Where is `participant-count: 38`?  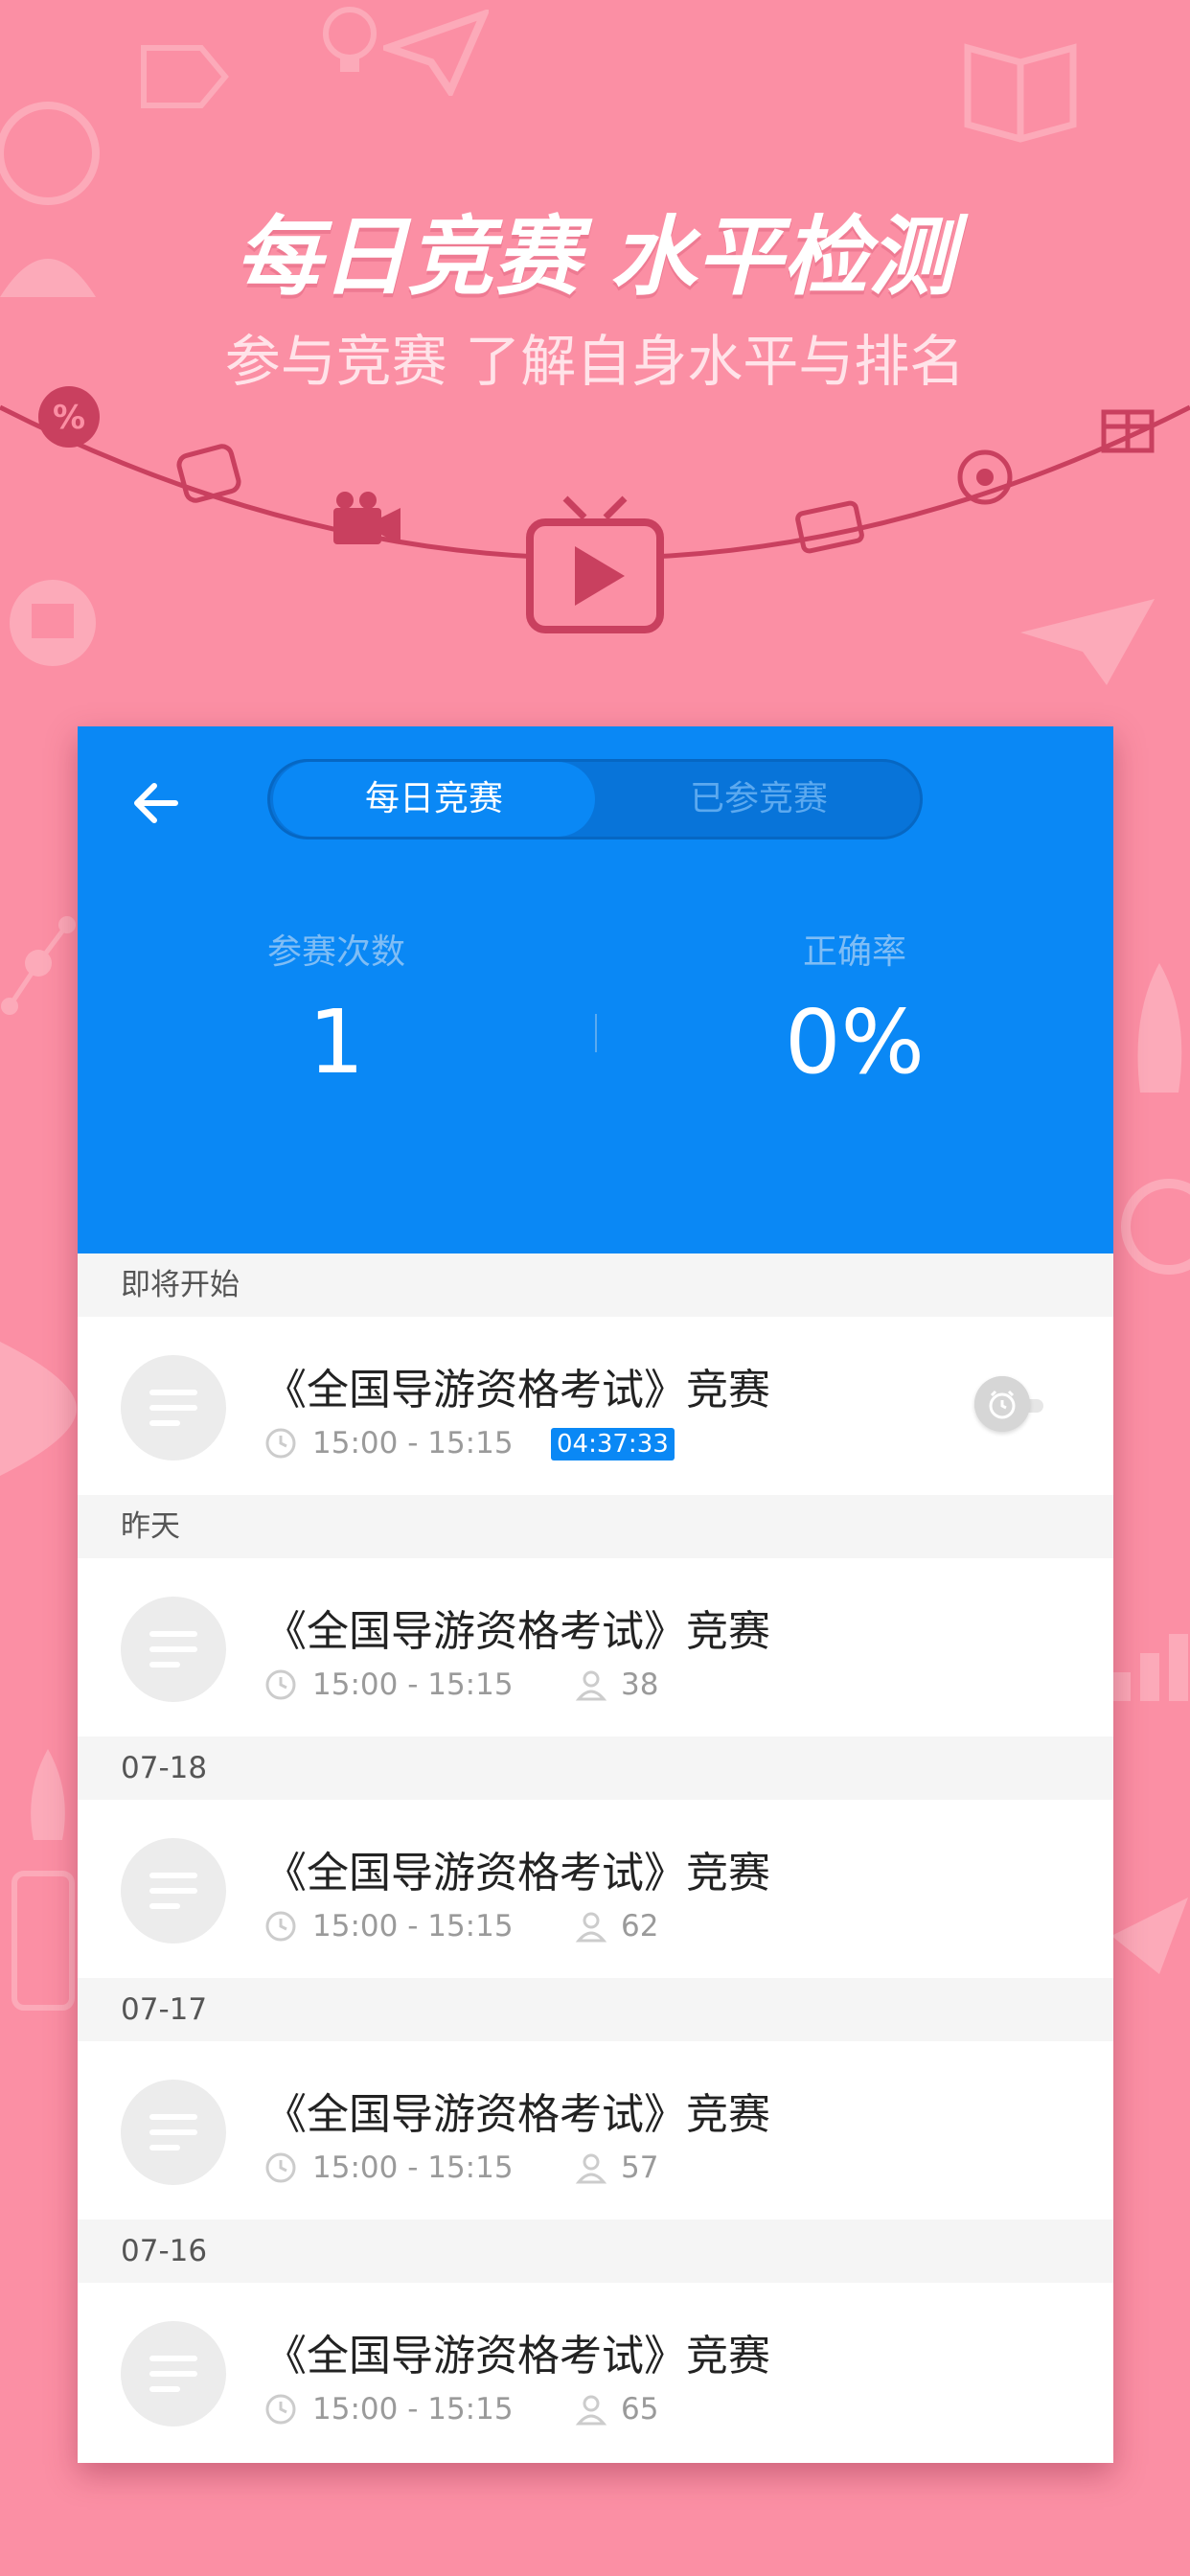 participant-count: 38 is located at coordinates (640, 1685).